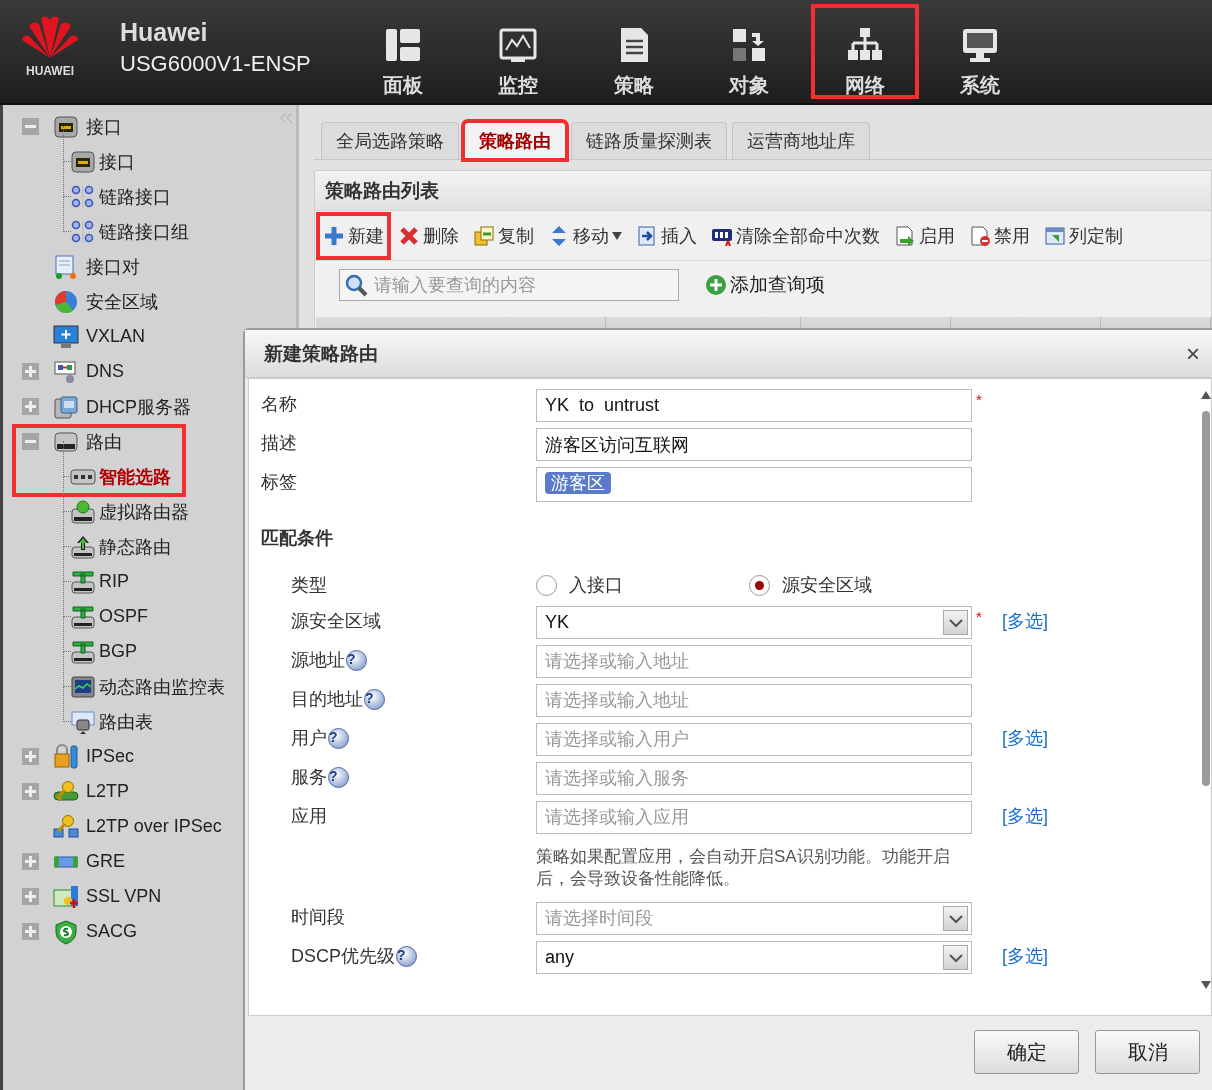 Image resolution: width=1212 pixels, height=1090 pixels. I want to click on dialog-title: 新建策略路由, so click(321, 353).